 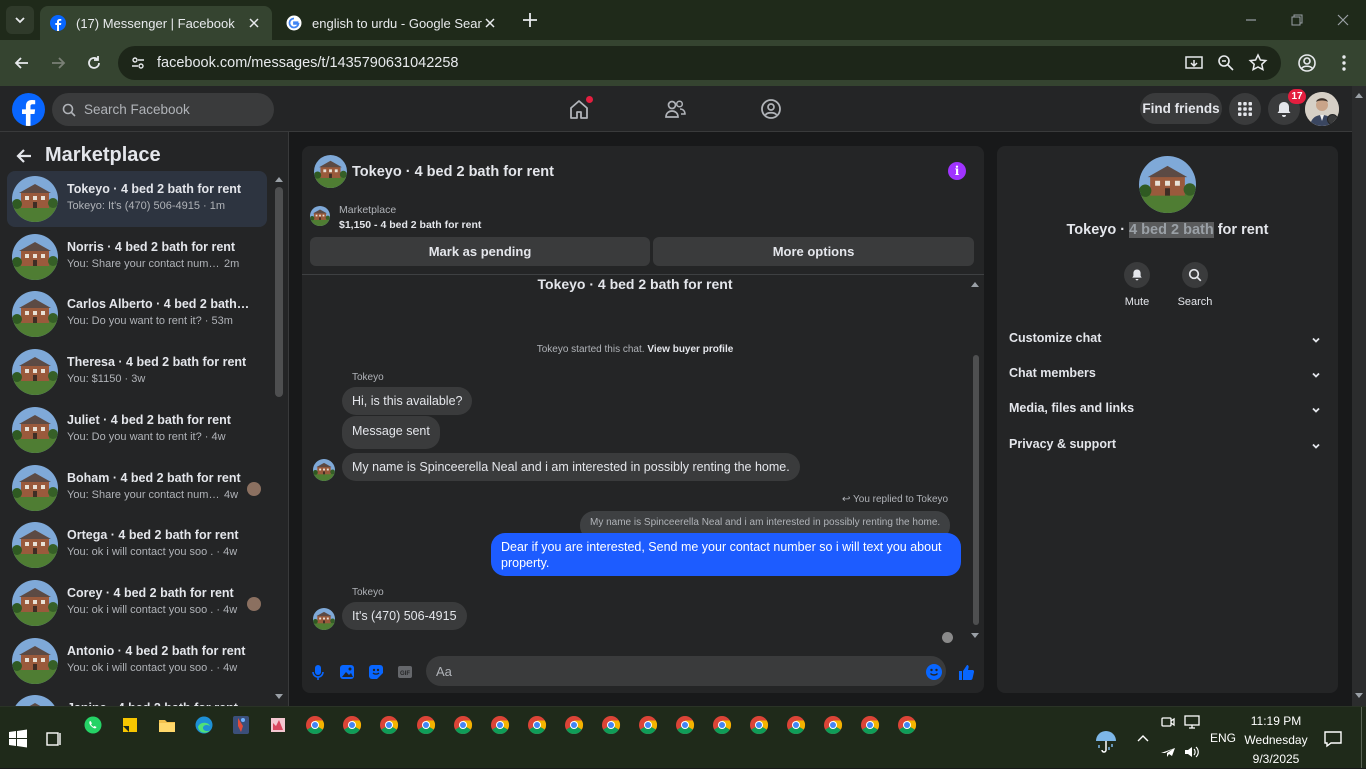 I want to click on meet-now-icon, so click(x=1168, y=722).